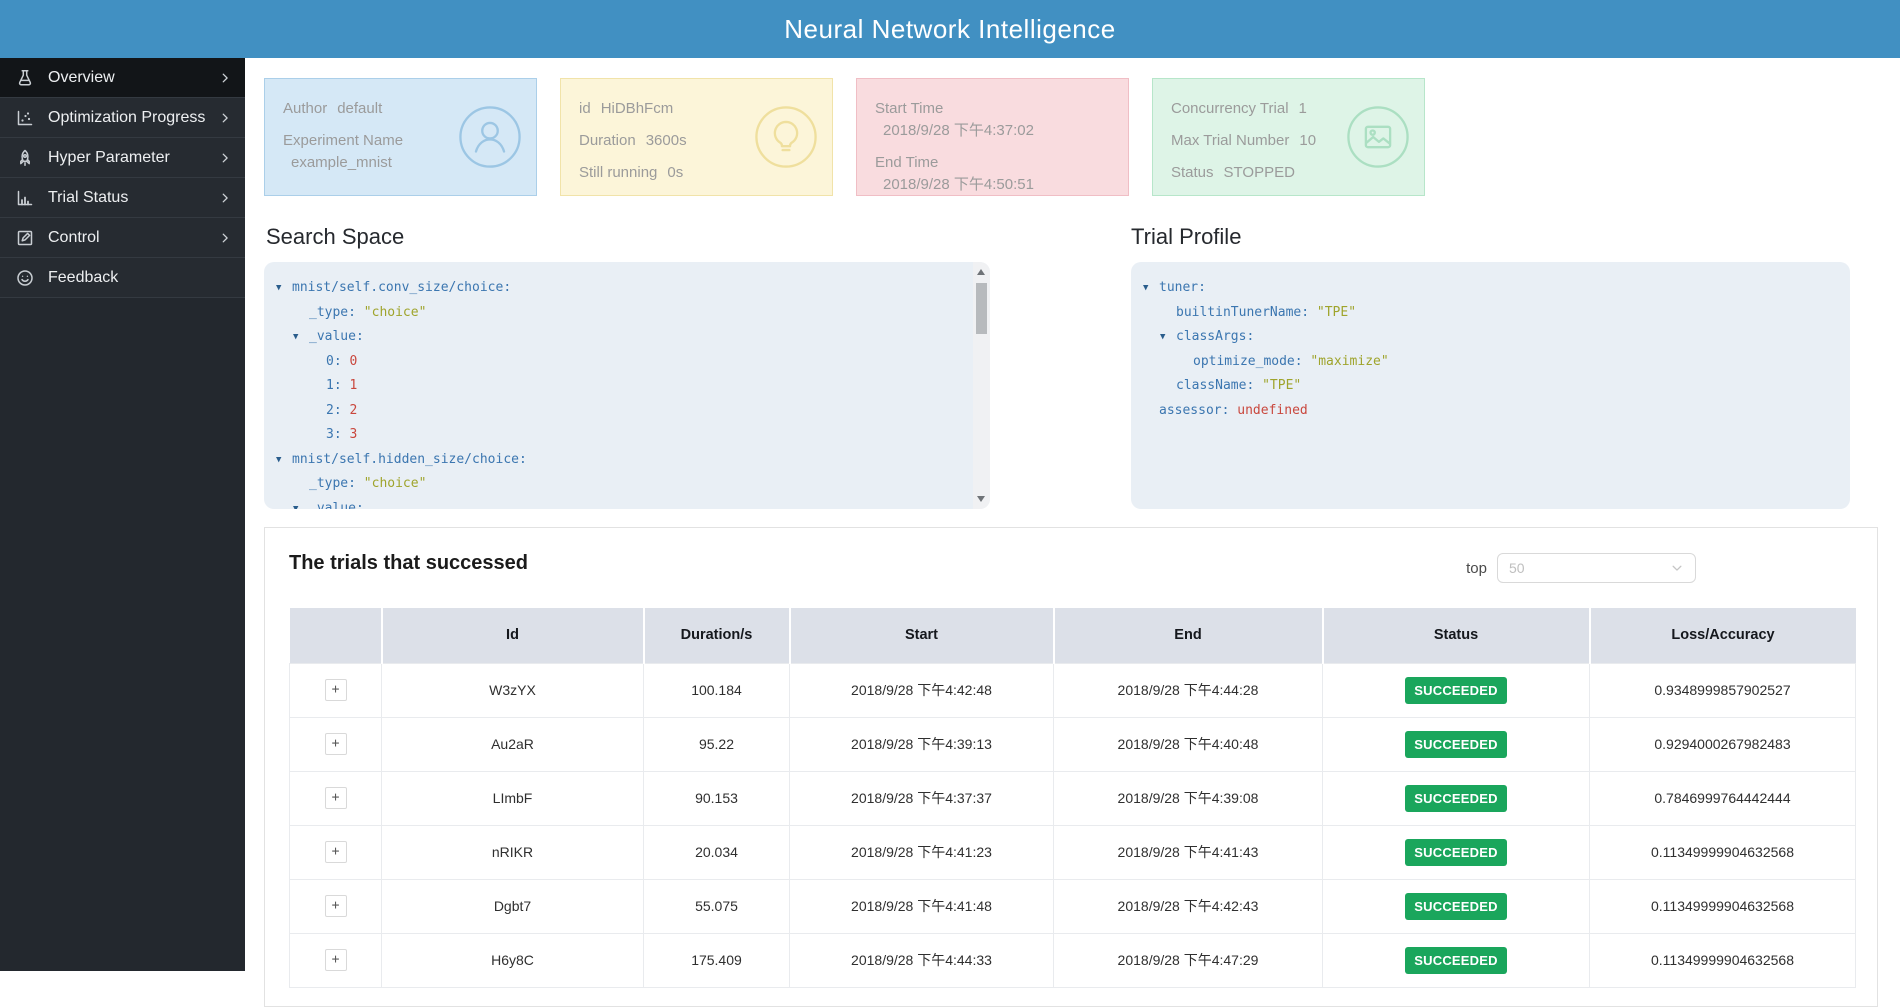 The image size is (1900, 1007). What do you see at coordinates (716, 960) in the screenshot?
I see `duration-cell: 175.409` at bounding box center [716, 960].